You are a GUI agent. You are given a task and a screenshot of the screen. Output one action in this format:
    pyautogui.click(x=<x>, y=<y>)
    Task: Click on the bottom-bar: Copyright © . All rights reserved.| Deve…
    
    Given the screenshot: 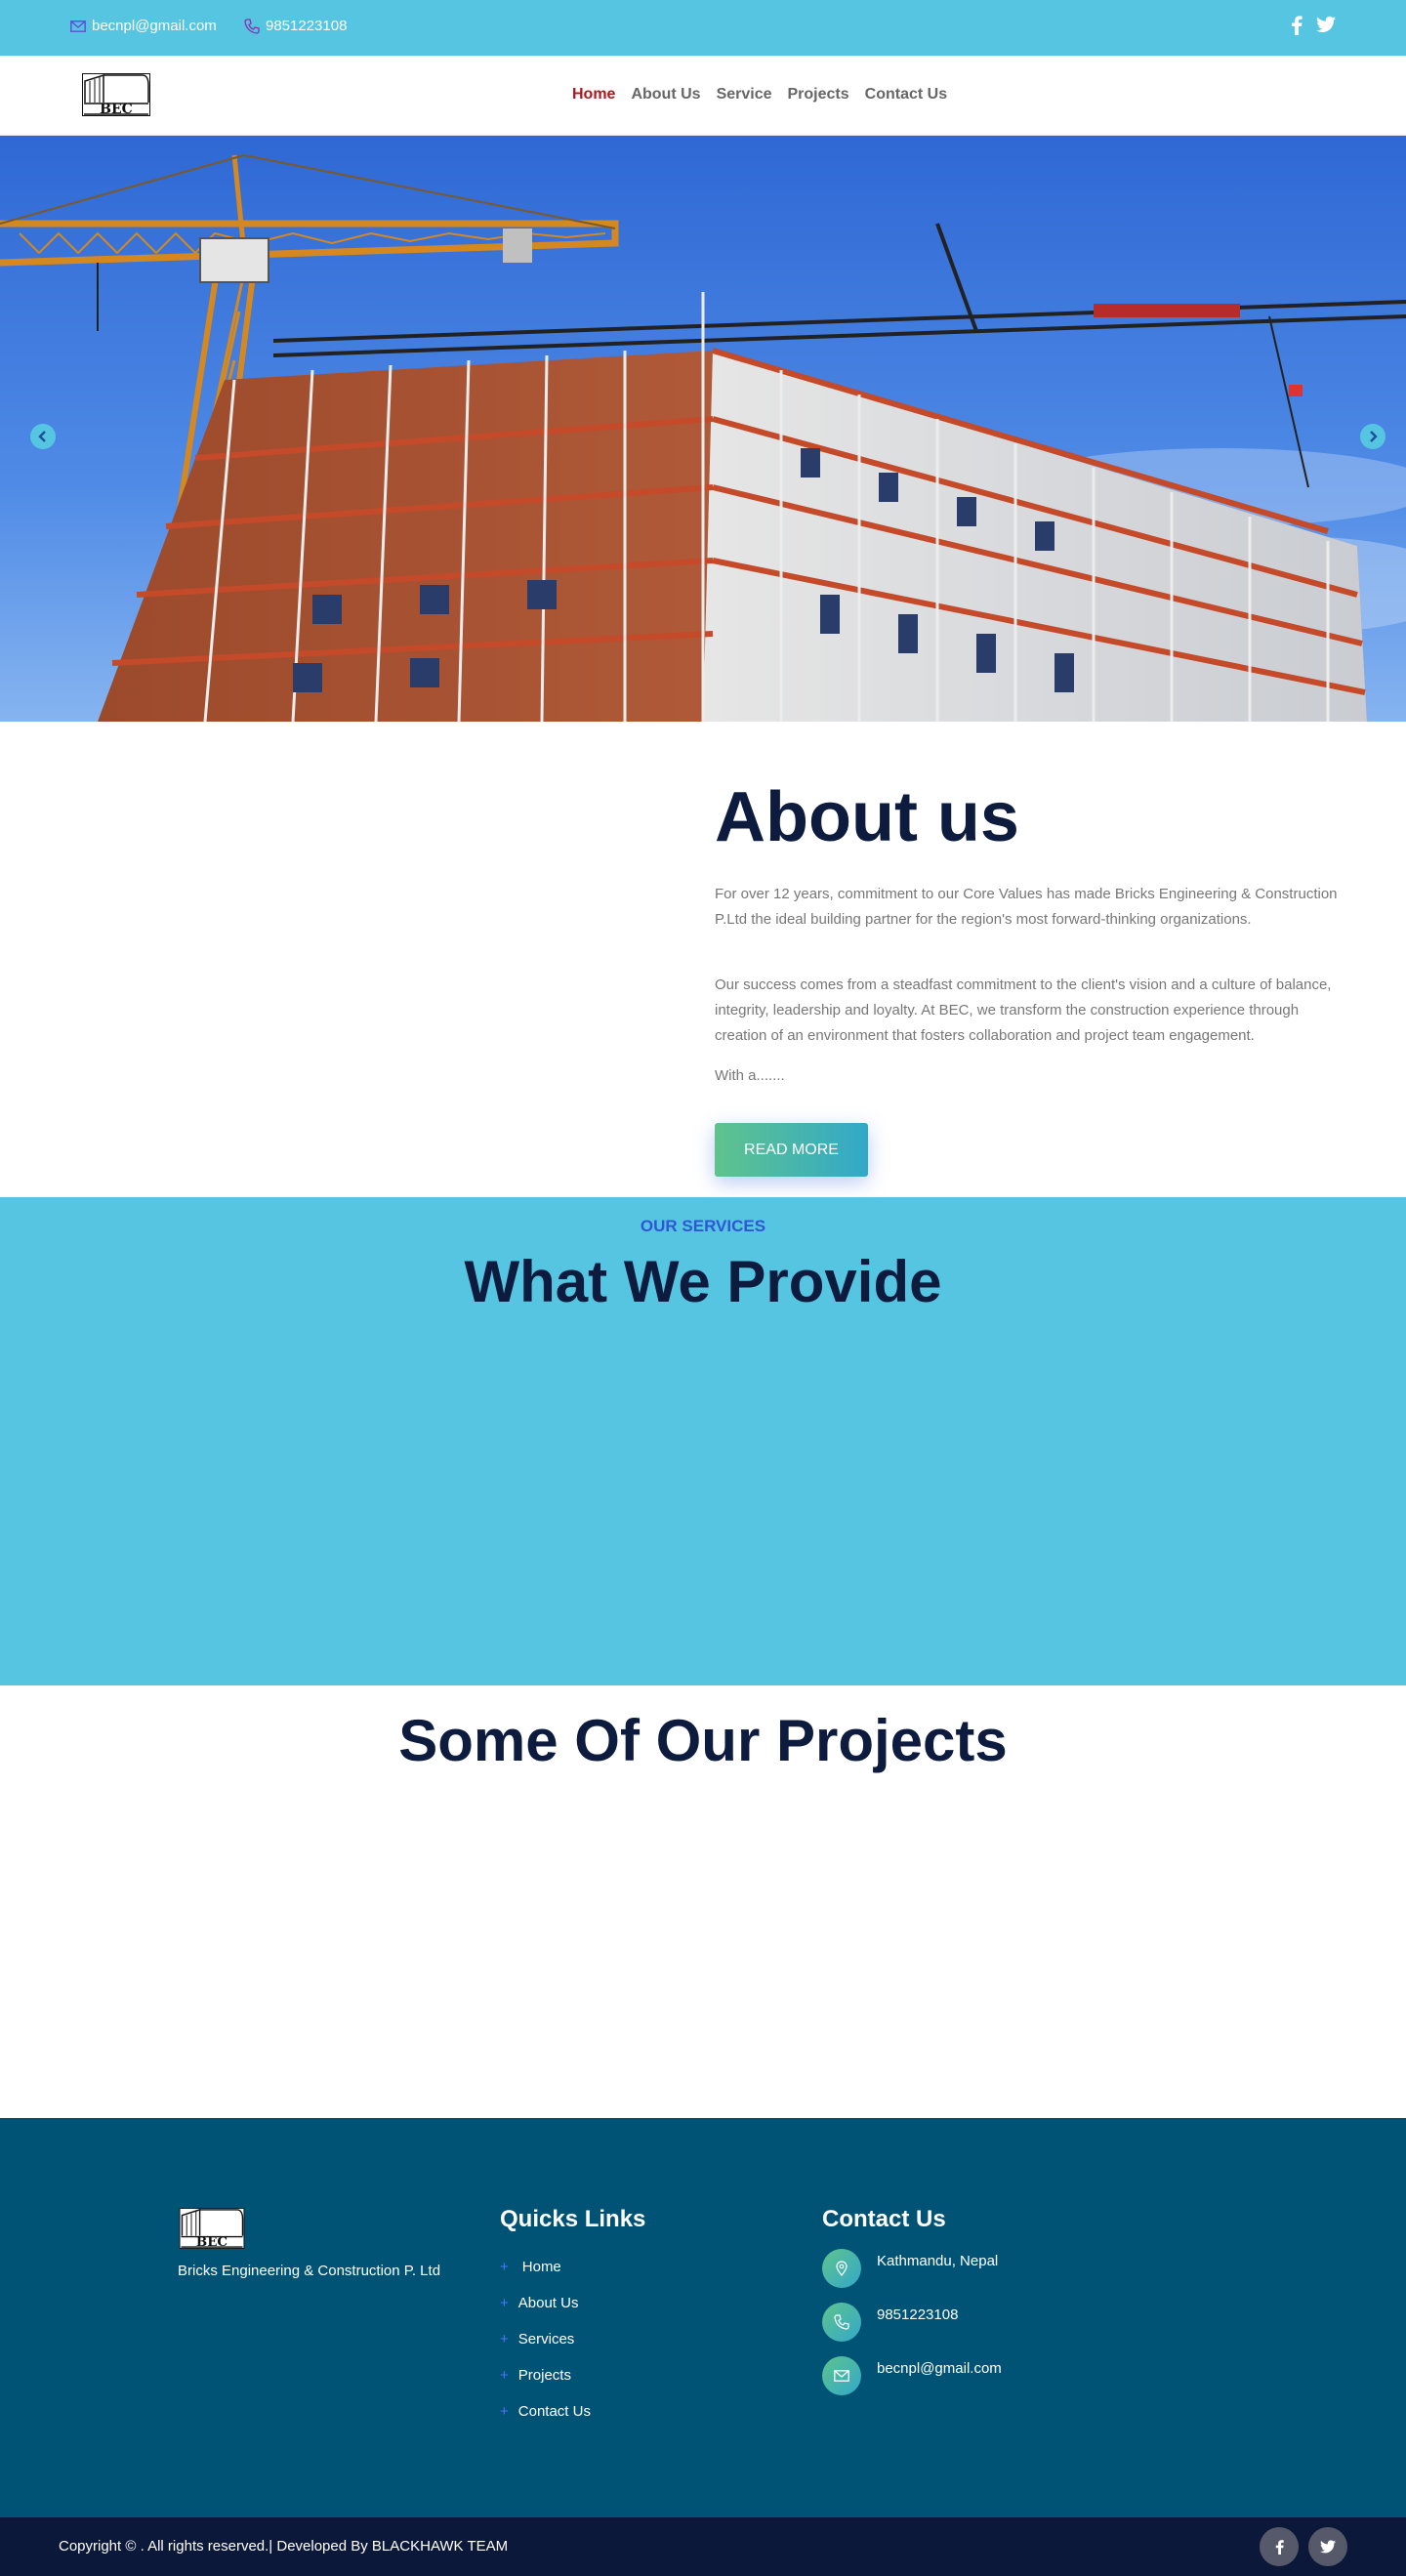 What is the action you would take?
    pyautogui.click(x=703, y=2547)
    